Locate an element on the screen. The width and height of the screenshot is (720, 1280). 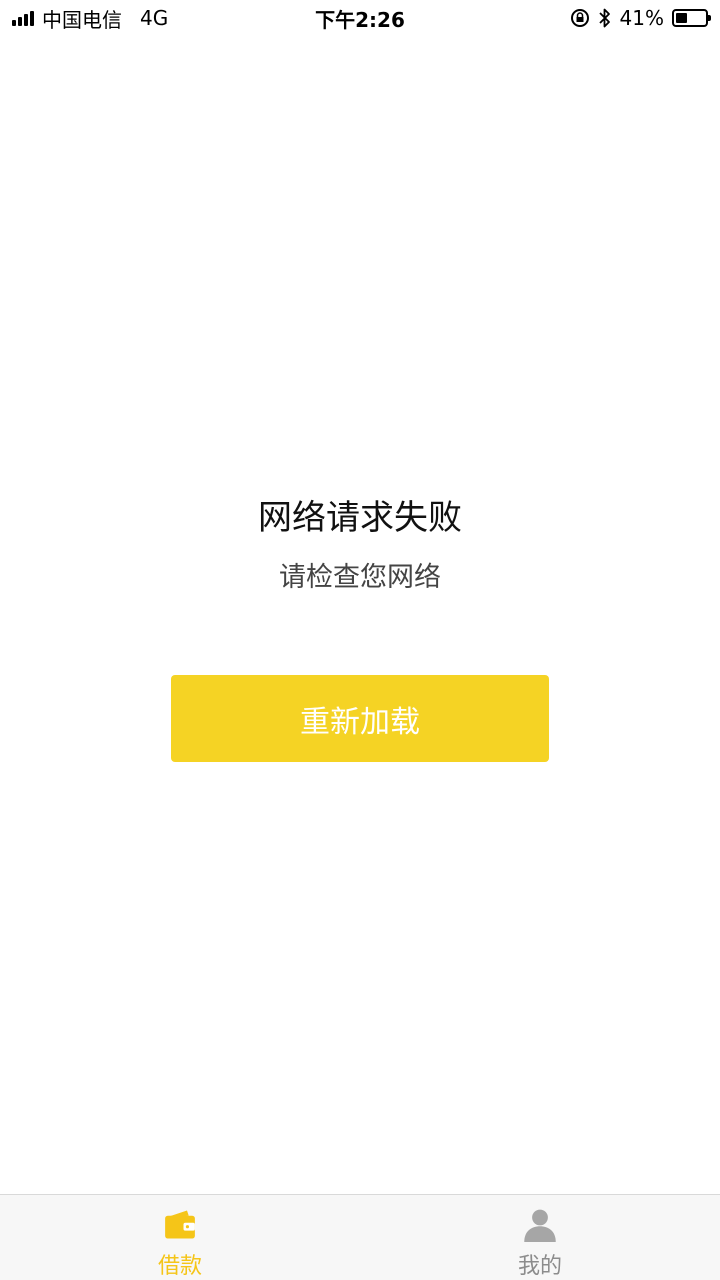
bottom-tab-bar: 借款 我的 is located at coordinates (360, 1237).